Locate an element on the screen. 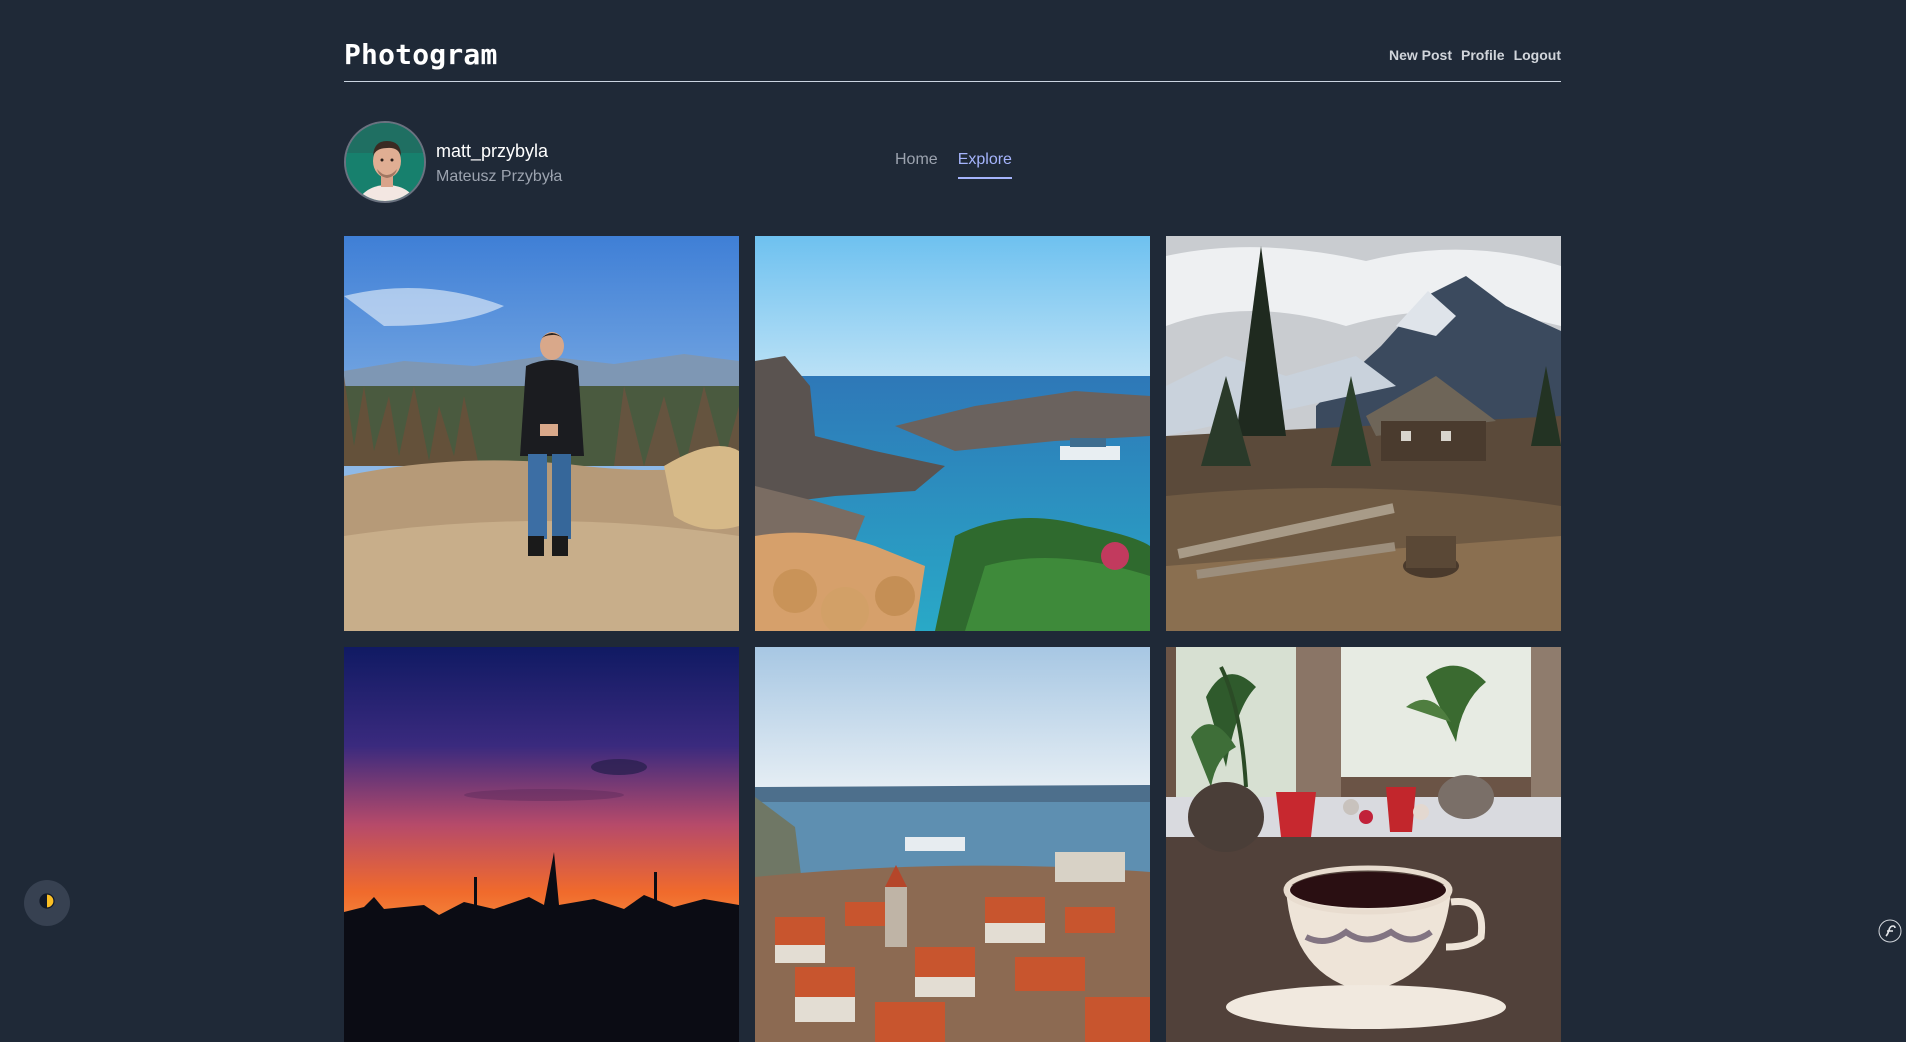  avatar is located at coordinates (385, 162).